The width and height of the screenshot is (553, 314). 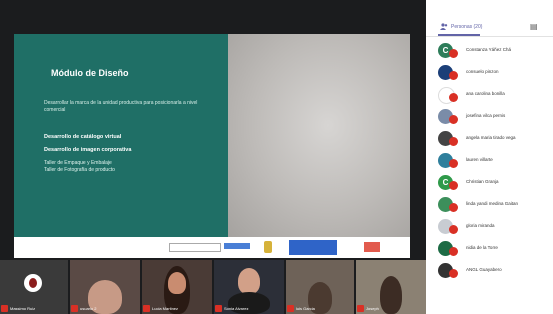 What do you see at coordinates (486, 115) in the screenshot?
I see `participant-name: josefina vilca pernis` at bounding box center [486, 115].